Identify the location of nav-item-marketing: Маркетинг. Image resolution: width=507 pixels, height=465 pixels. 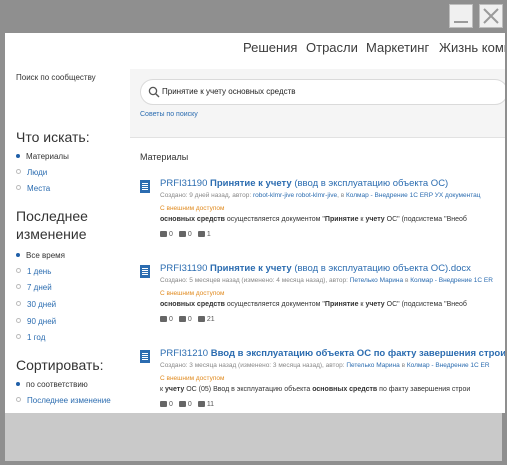
(397, 47).